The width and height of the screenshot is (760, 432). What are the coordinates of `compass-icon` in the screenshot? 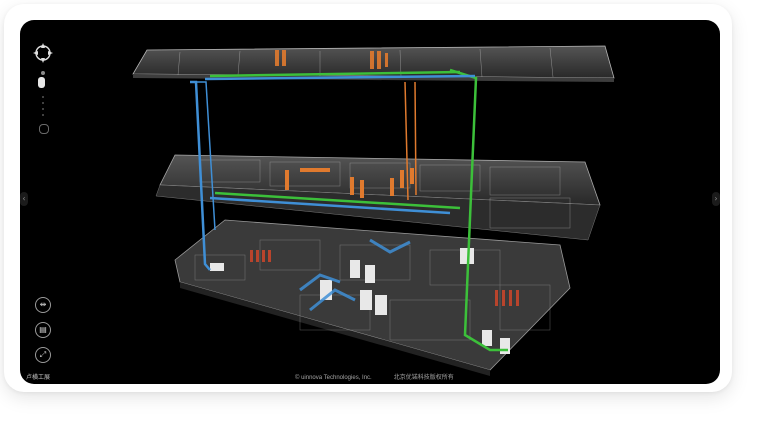 It's located at (43, 53).